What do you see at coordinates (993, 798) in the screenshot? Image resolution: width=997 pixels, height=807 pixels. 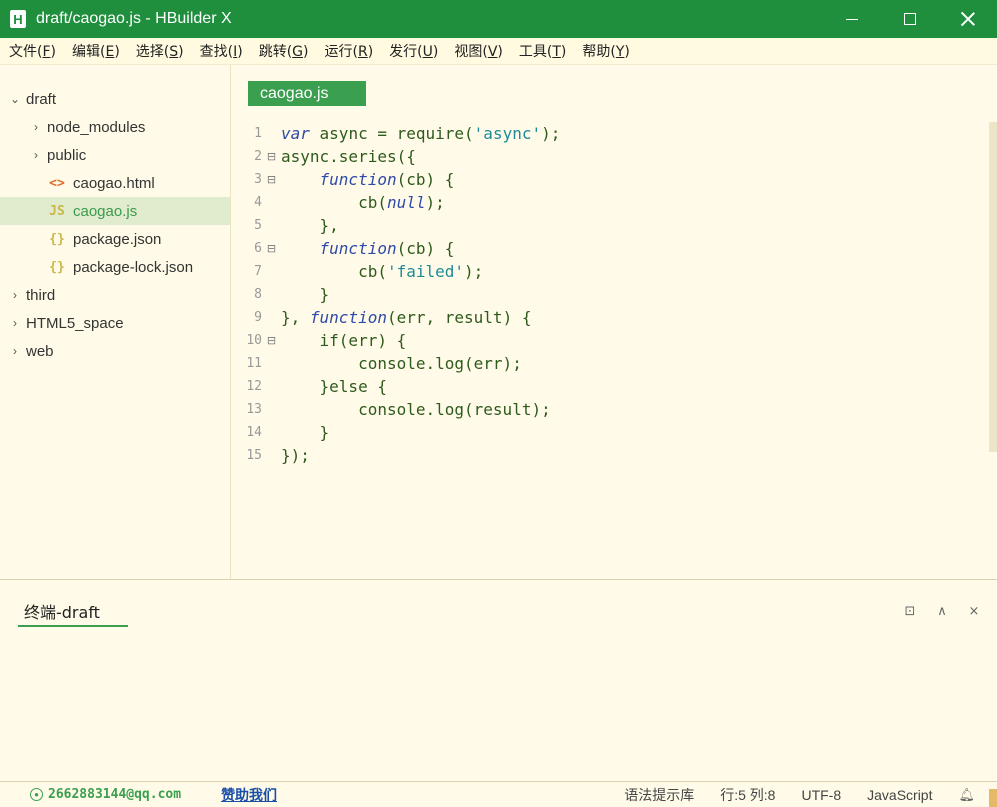 I see `resize-handle` at bounding box center [993, 798].